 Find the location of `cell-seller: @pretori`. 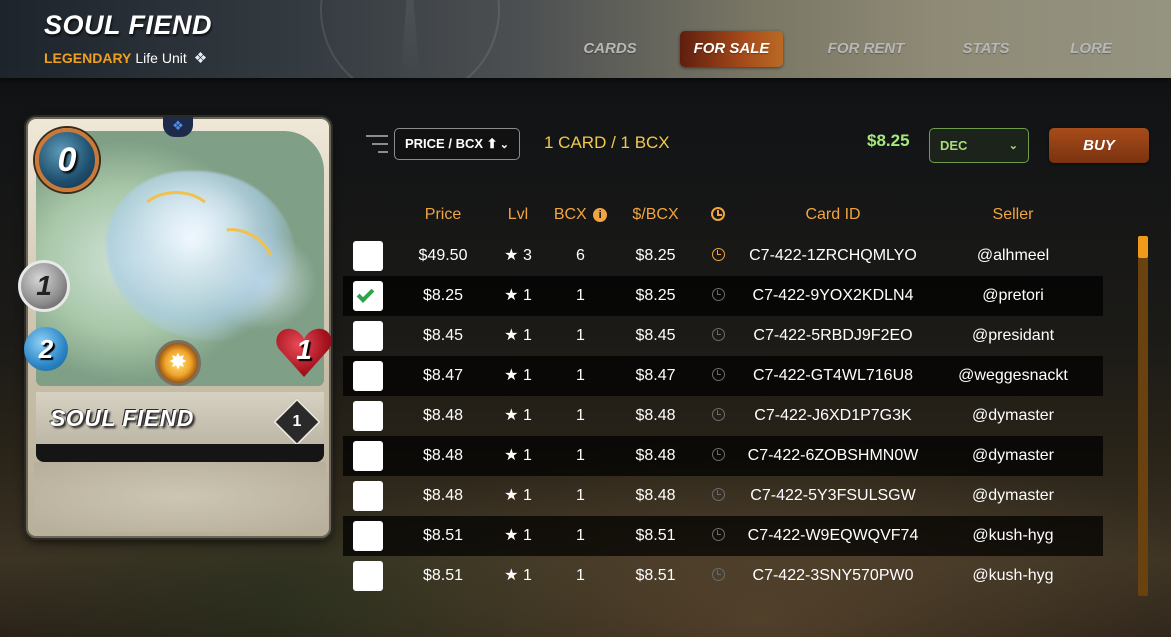

cell-seller: @pretori is located at coordinates (1013, 296).